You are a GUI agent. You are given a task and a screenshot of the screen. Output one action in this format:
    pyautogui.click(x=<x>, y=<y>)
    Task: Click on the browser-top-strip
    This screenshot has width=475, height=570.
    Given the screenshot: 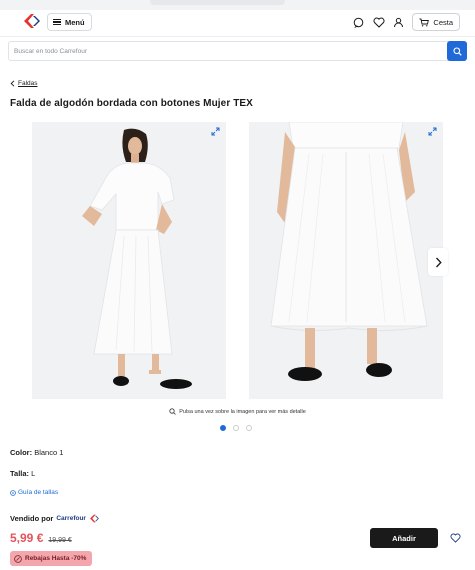 What is the action you would take?
    pyautogui.click(x=237, y=5)
    